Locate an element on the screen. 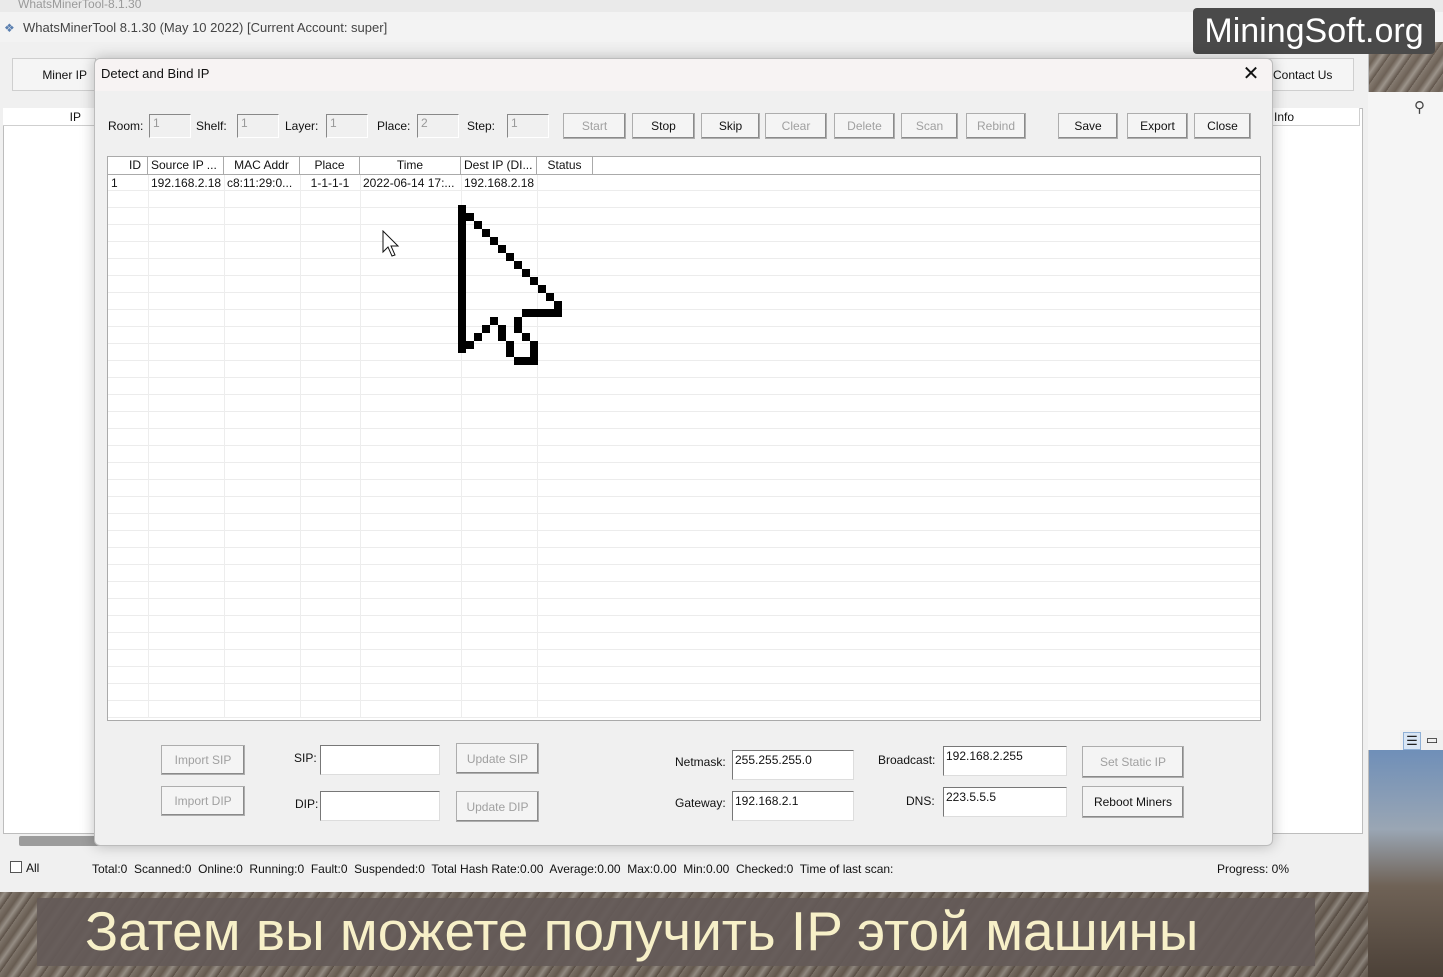  column-header-info: Info is located at coordinates (1315, 117).